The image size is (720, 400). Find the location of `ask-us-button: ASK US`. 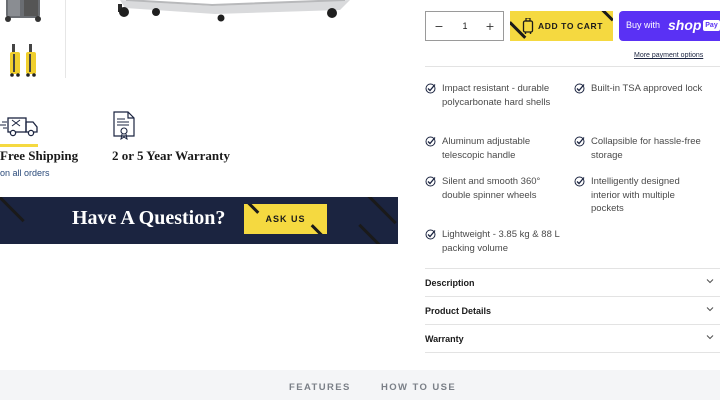

ask-us-button: ASK US is located at coordinates (285, 219).